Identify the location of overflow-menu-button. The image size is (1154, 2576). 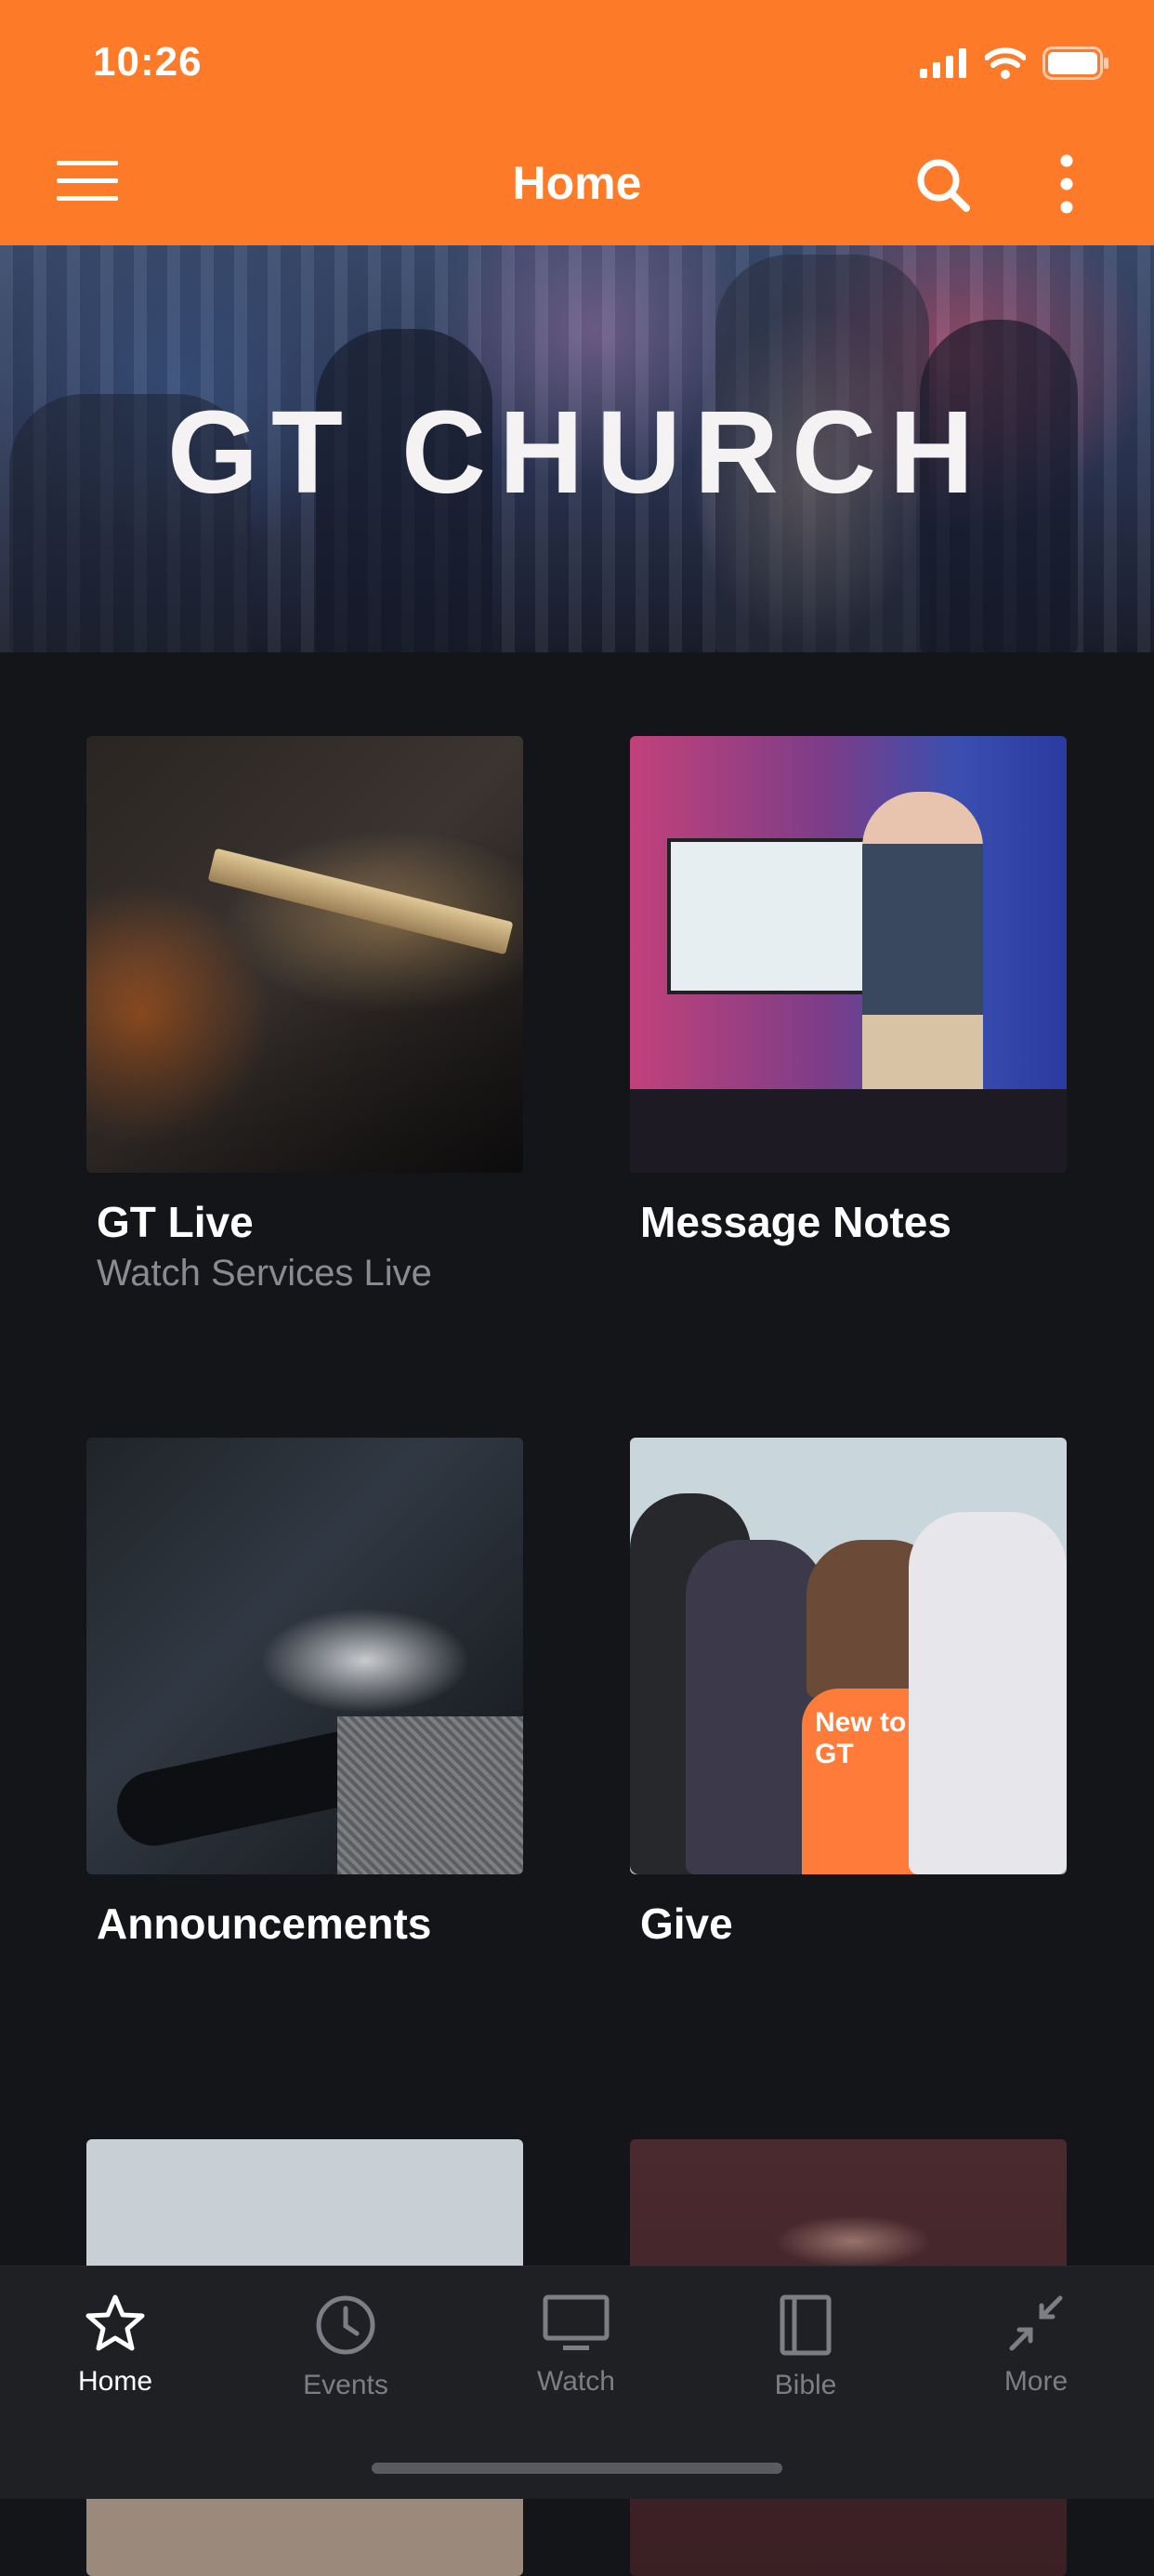
(1066, 184).